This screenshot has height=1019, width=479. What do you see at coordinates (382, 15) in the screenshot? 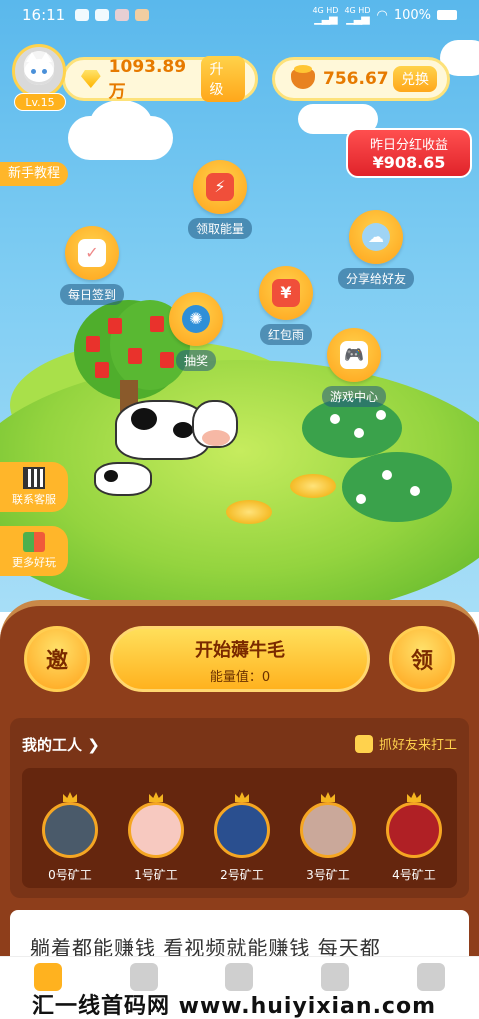
I see `wifi-icon: ◠` at bounding box center [382, 15].